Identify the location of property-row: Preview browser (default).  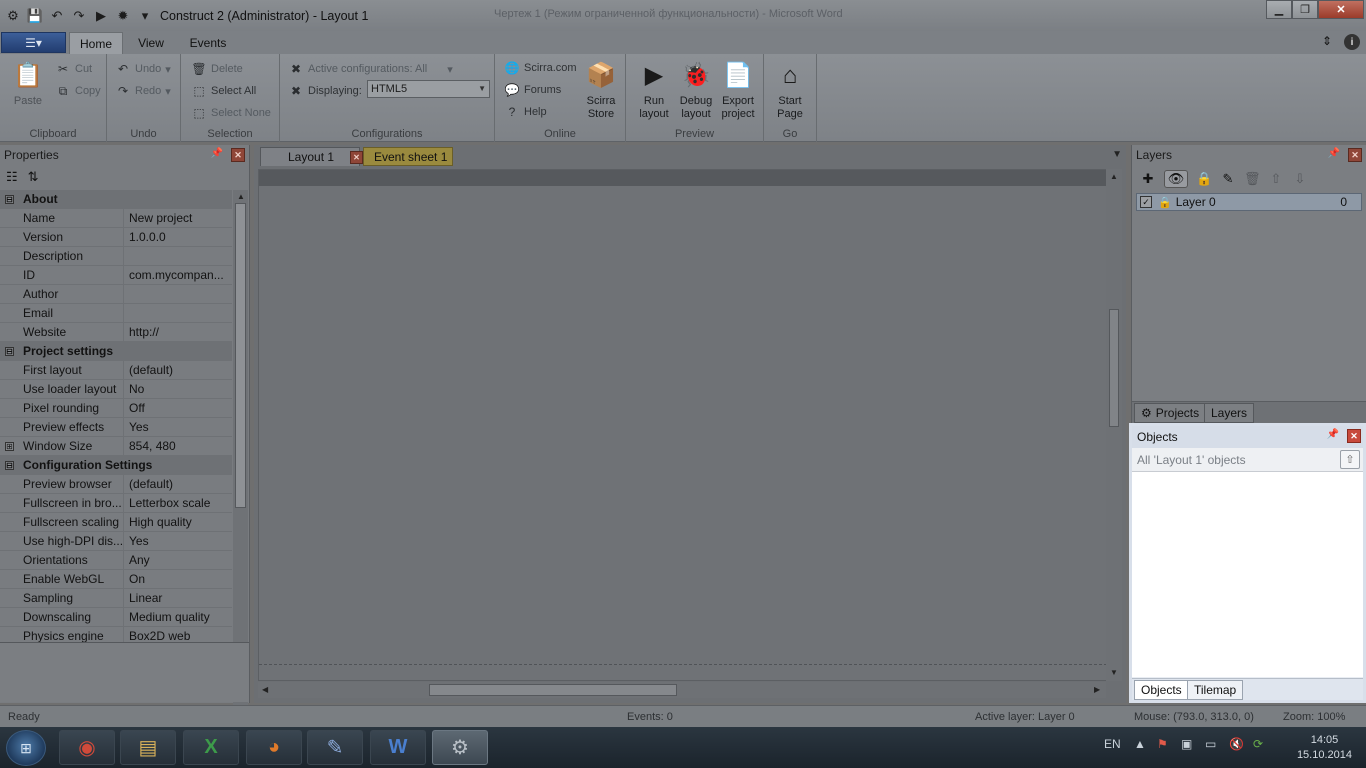
(116, 484).